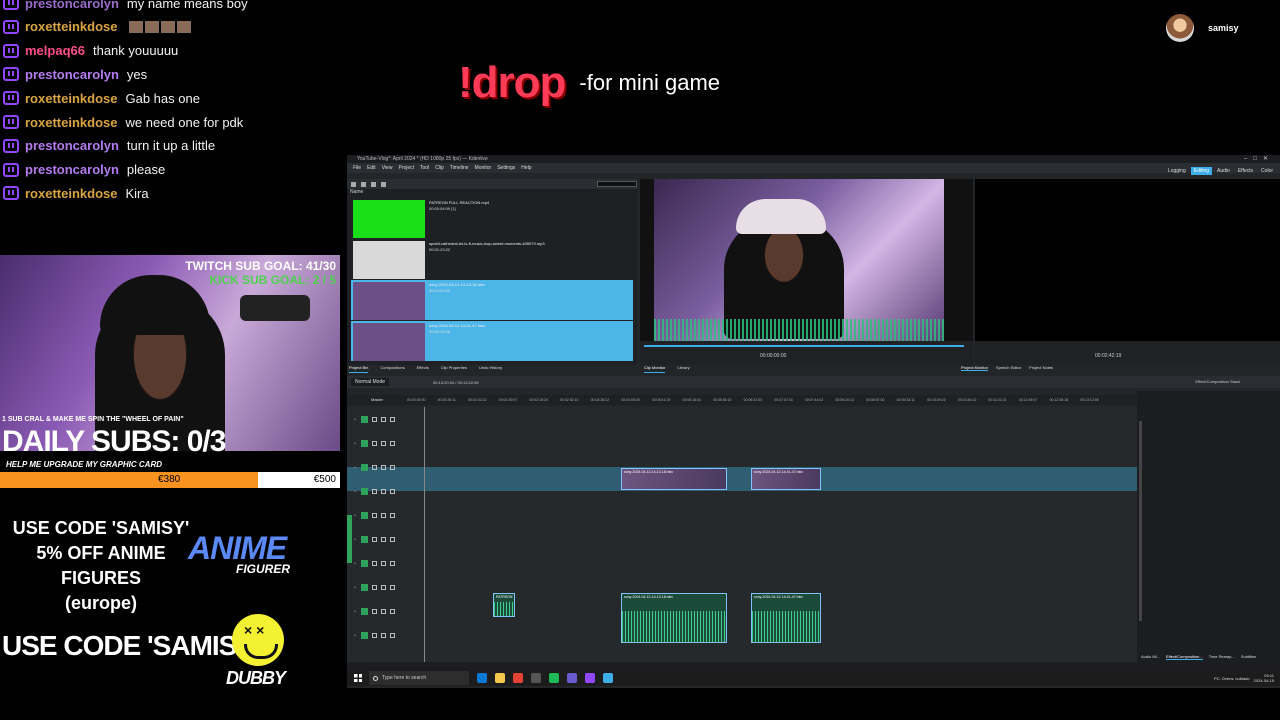 The width and height of the screenshot is (1280, 720). I want to click on project-monitor-timecode: 00:02:42:19, so click(1108, 356).